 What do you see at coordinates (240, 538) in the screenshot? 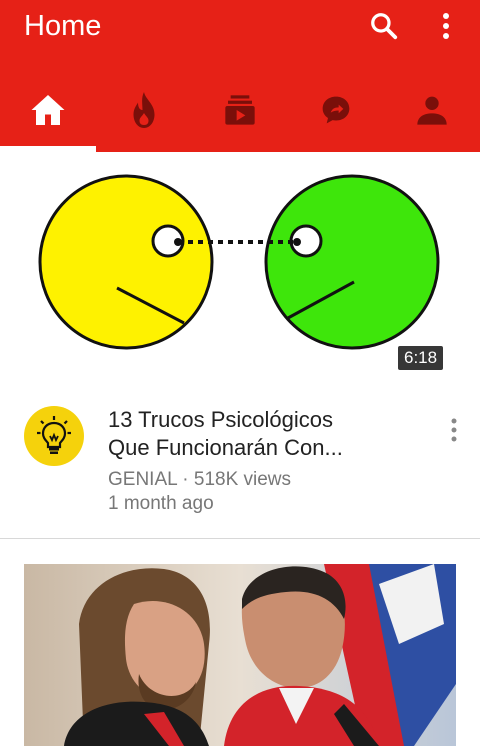
I see `divider` at bounding box center [240, 538].